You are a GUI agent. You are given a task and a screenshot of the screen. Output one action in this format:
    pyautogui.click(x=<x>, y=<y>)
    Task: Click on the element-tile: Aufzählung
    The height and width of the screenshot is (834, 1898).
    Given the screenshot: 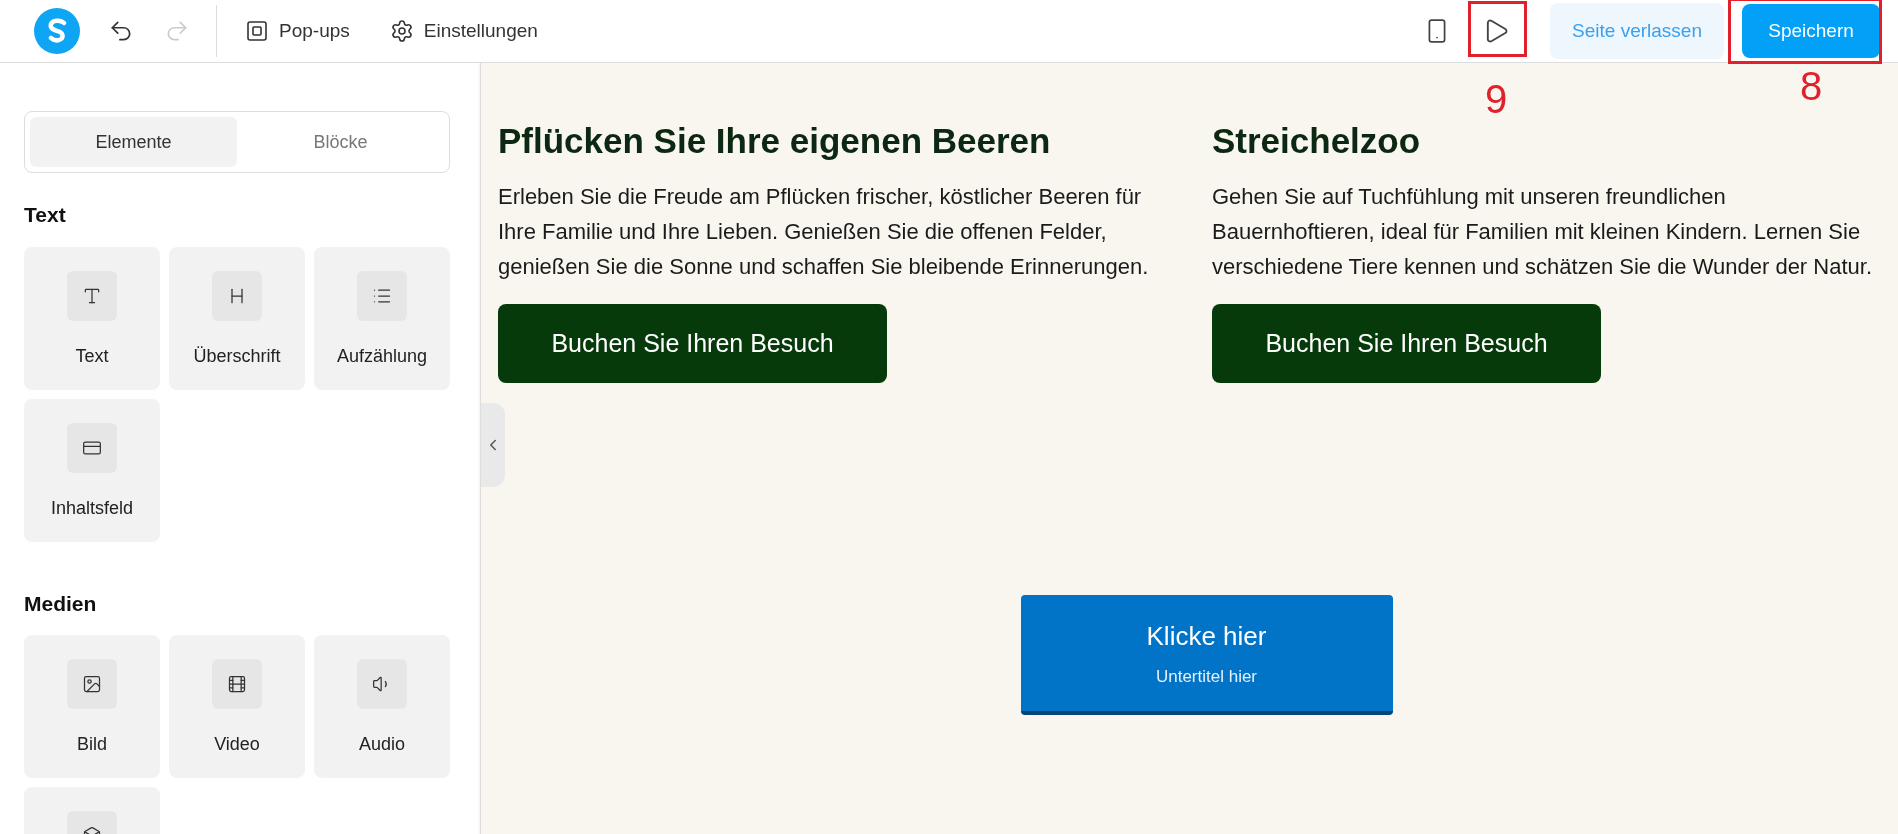 What is the action you would take?
    pyautogui.click(x=382, y=318)
    